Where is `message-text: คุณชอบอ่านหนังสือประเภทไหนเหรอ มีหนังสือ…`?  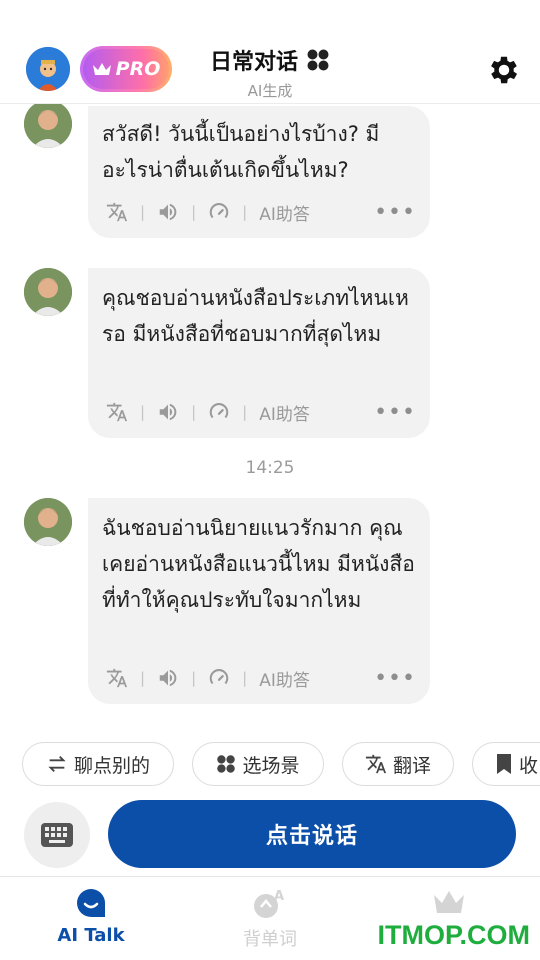 message-text: คุณชอบอ่านหนังสือประเภทไหนเหรอ มีหนังสือ… is located at coordinates (255, 316).